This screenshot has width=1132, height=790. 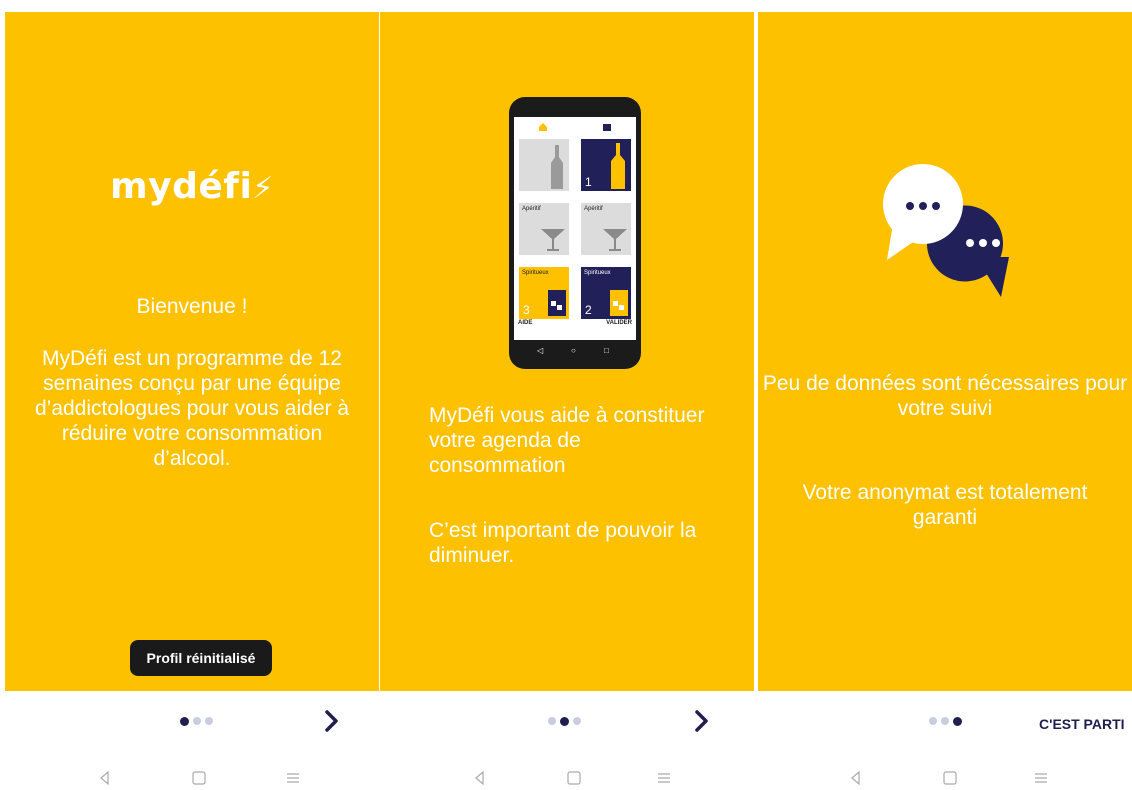 What do you see at coordinates (544, 165) in the screenshot?
I see `tile` at bounding box center [544, 165].